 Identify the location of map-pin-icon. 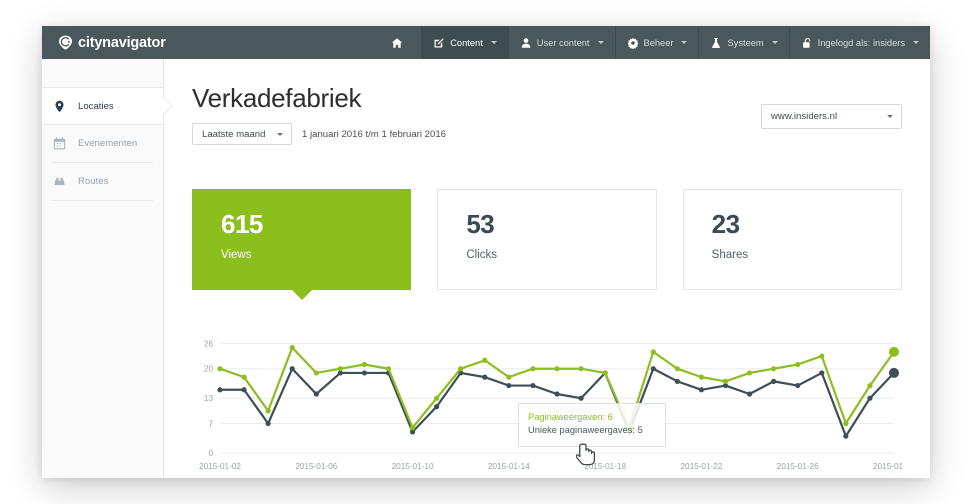
(59, 106).